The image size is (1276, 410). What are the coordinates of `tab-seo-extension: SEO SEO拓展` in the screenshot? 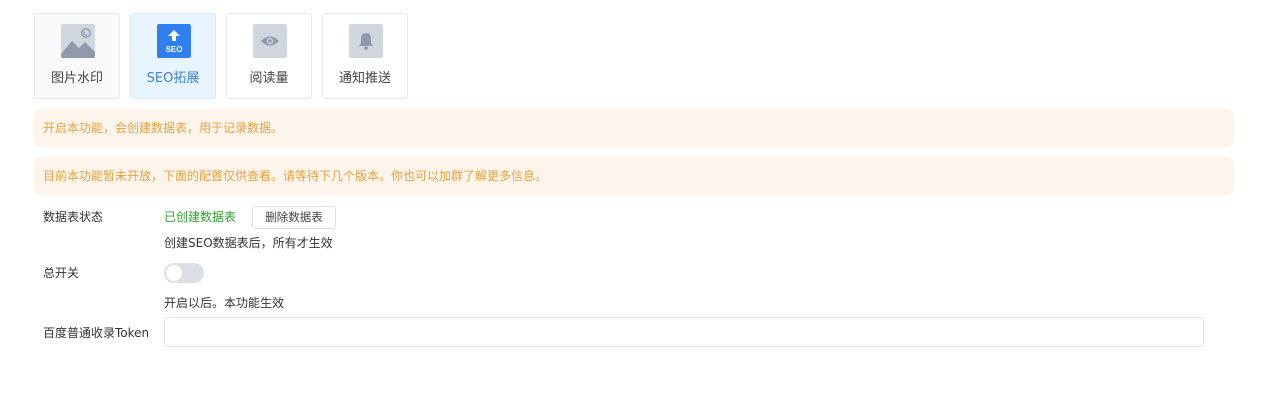 It's located at (173, 56).